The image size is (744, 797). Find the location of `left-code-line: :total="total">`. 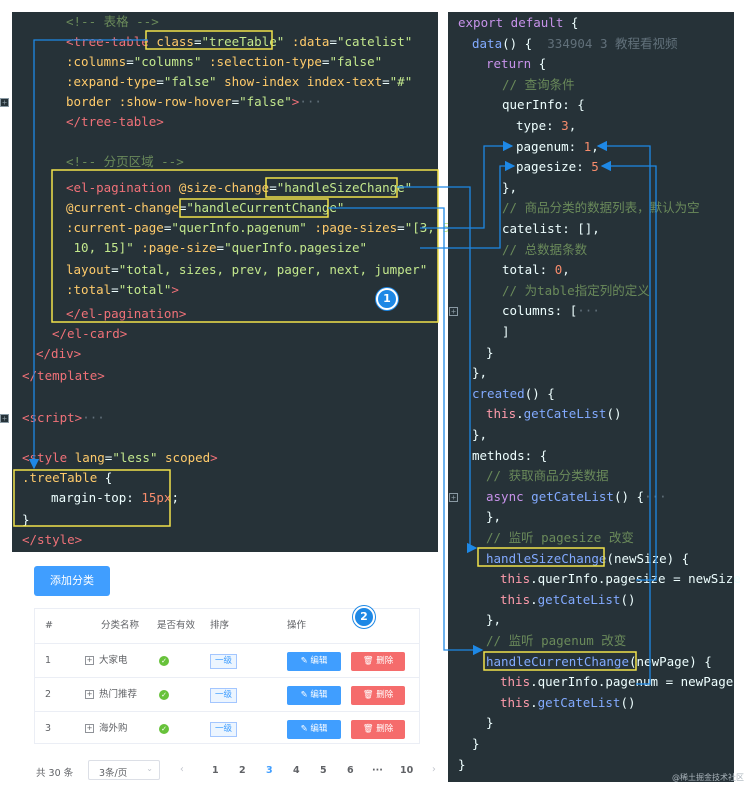

left-code-line: :total="total"> is located at coordinates (122, 289).